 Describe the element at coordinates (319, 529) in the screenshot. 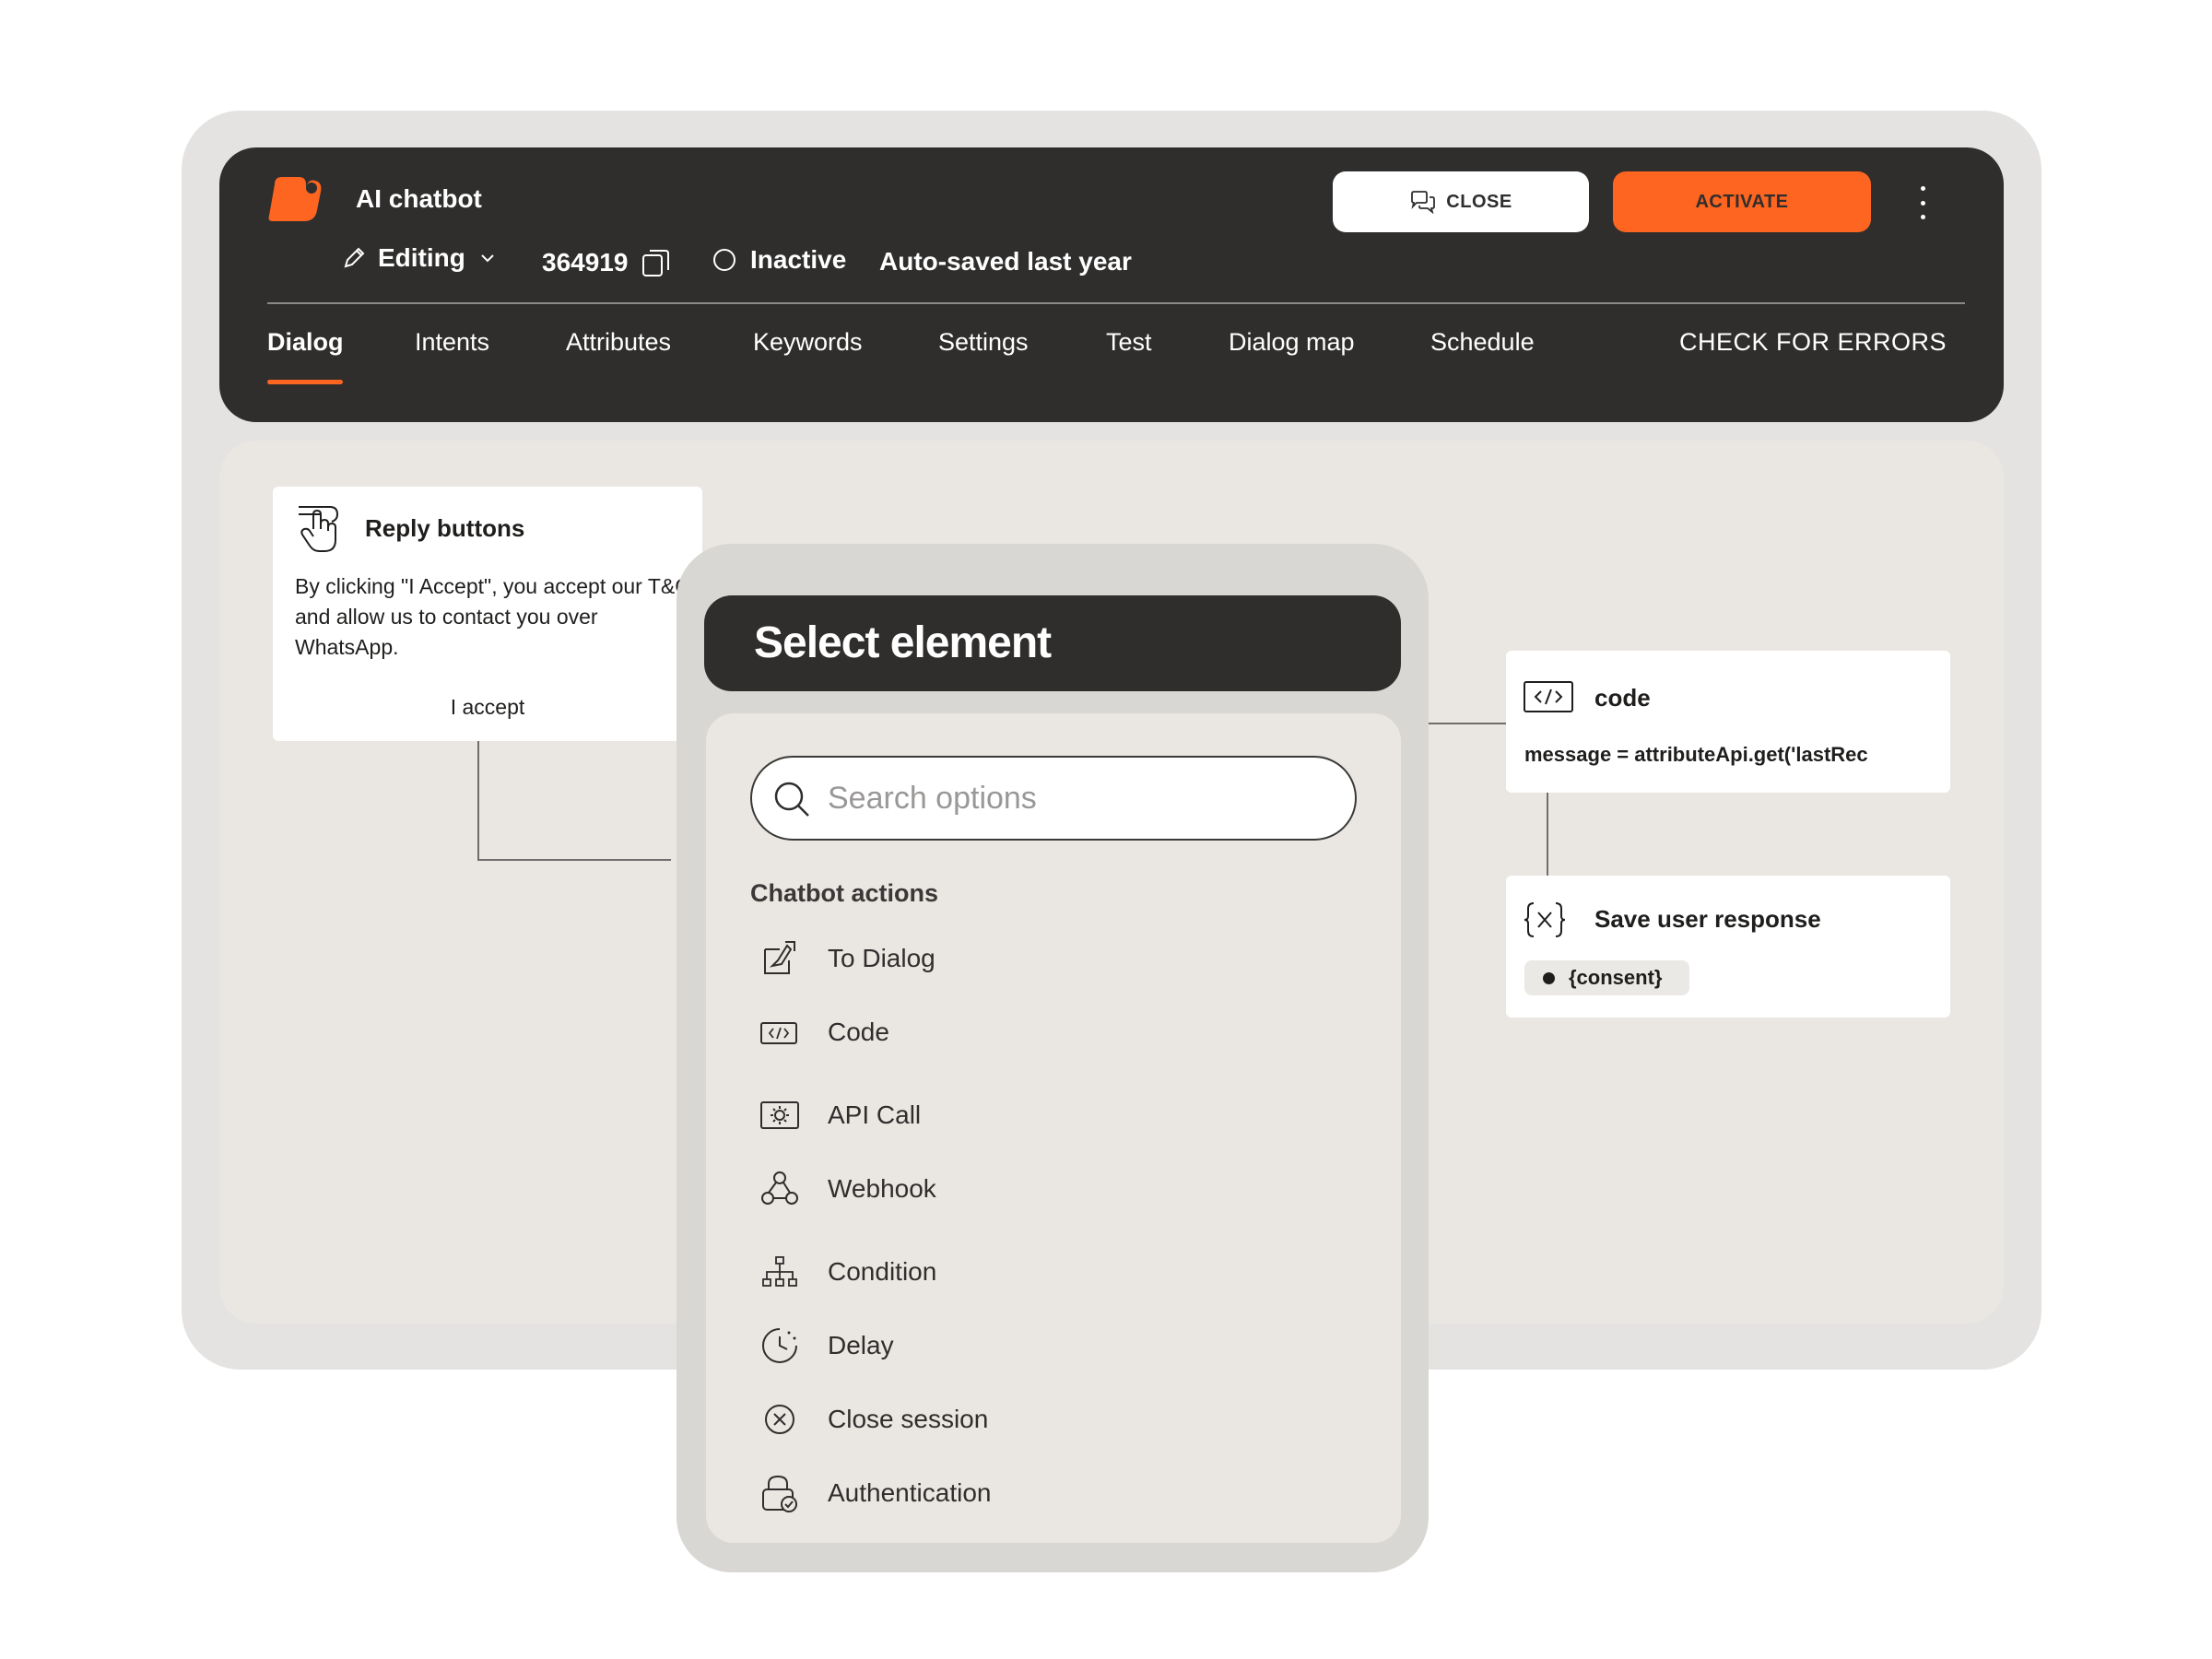

I see `tap-hand-icon` at that location.